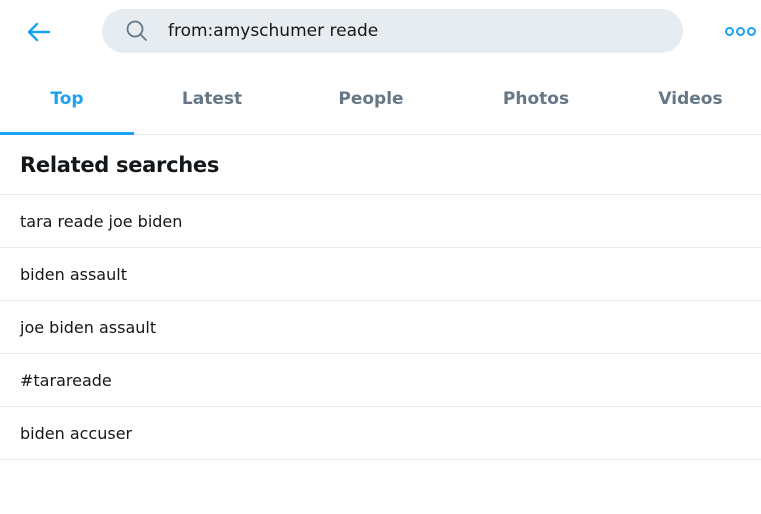 The height and width of the screenshot is (514, 761). I want to click on tab-people: People, so click(371, 99).